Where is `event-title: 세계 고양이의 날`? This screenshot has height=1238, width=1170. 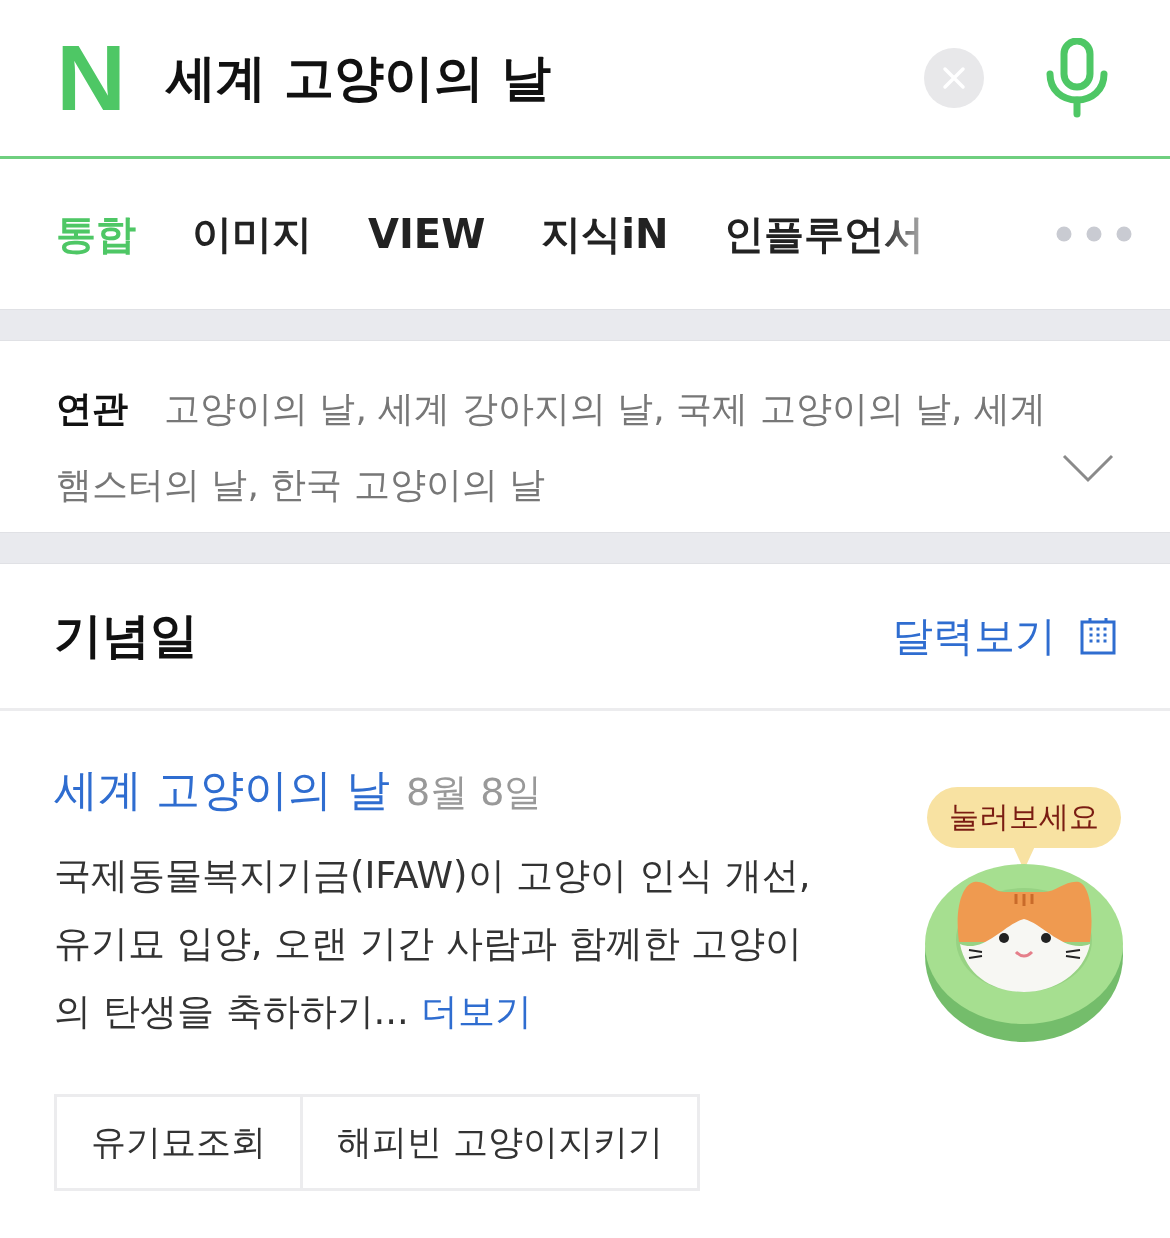 event-title: 세계 고양이의 날 is located at coordinates (222, 790).